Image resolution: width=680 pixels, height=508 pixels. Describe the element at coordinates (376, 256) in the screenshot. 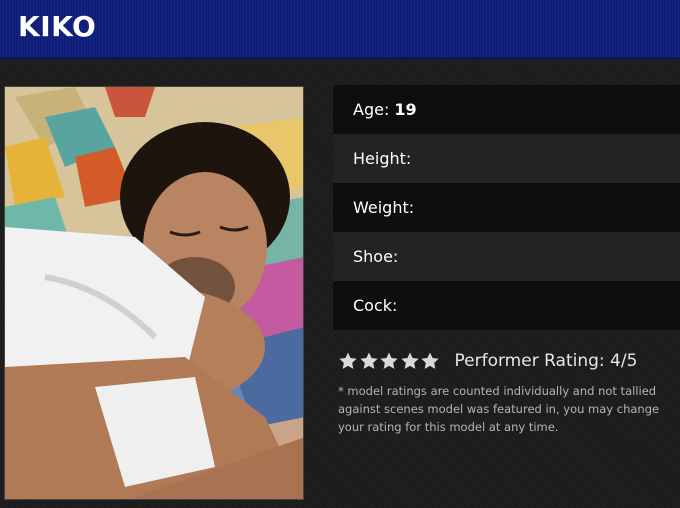

I see `stat-label-shoe: Shoe:` at that location.